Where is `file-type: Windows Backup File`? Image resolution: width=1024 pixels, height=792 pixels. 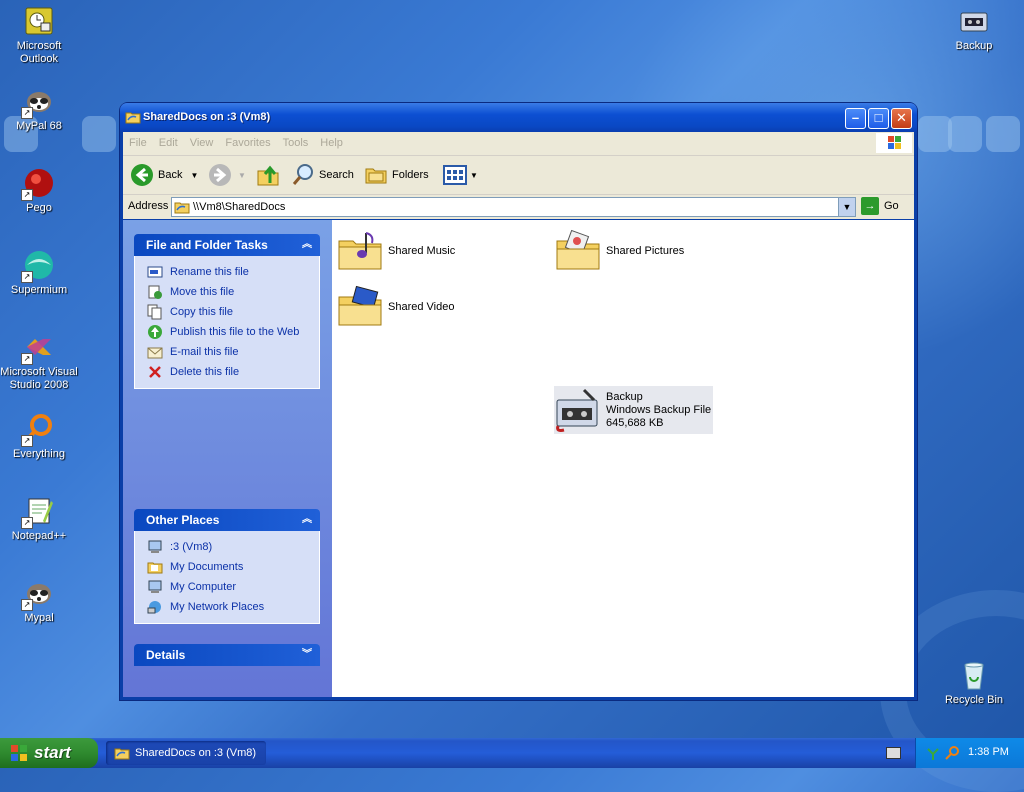 file-type: Windows Backup File is located at coordinates (659, 409).